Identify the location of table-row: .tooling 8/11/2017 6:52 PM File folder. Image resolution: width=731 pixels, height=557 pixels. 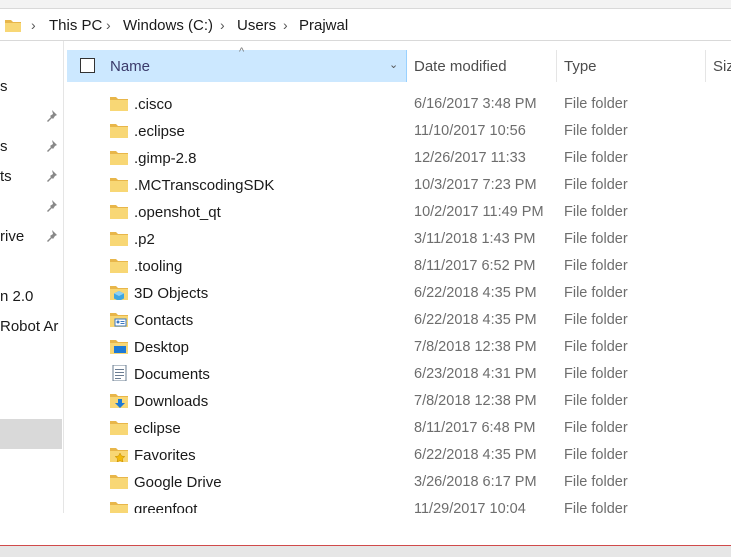
(399, 266).